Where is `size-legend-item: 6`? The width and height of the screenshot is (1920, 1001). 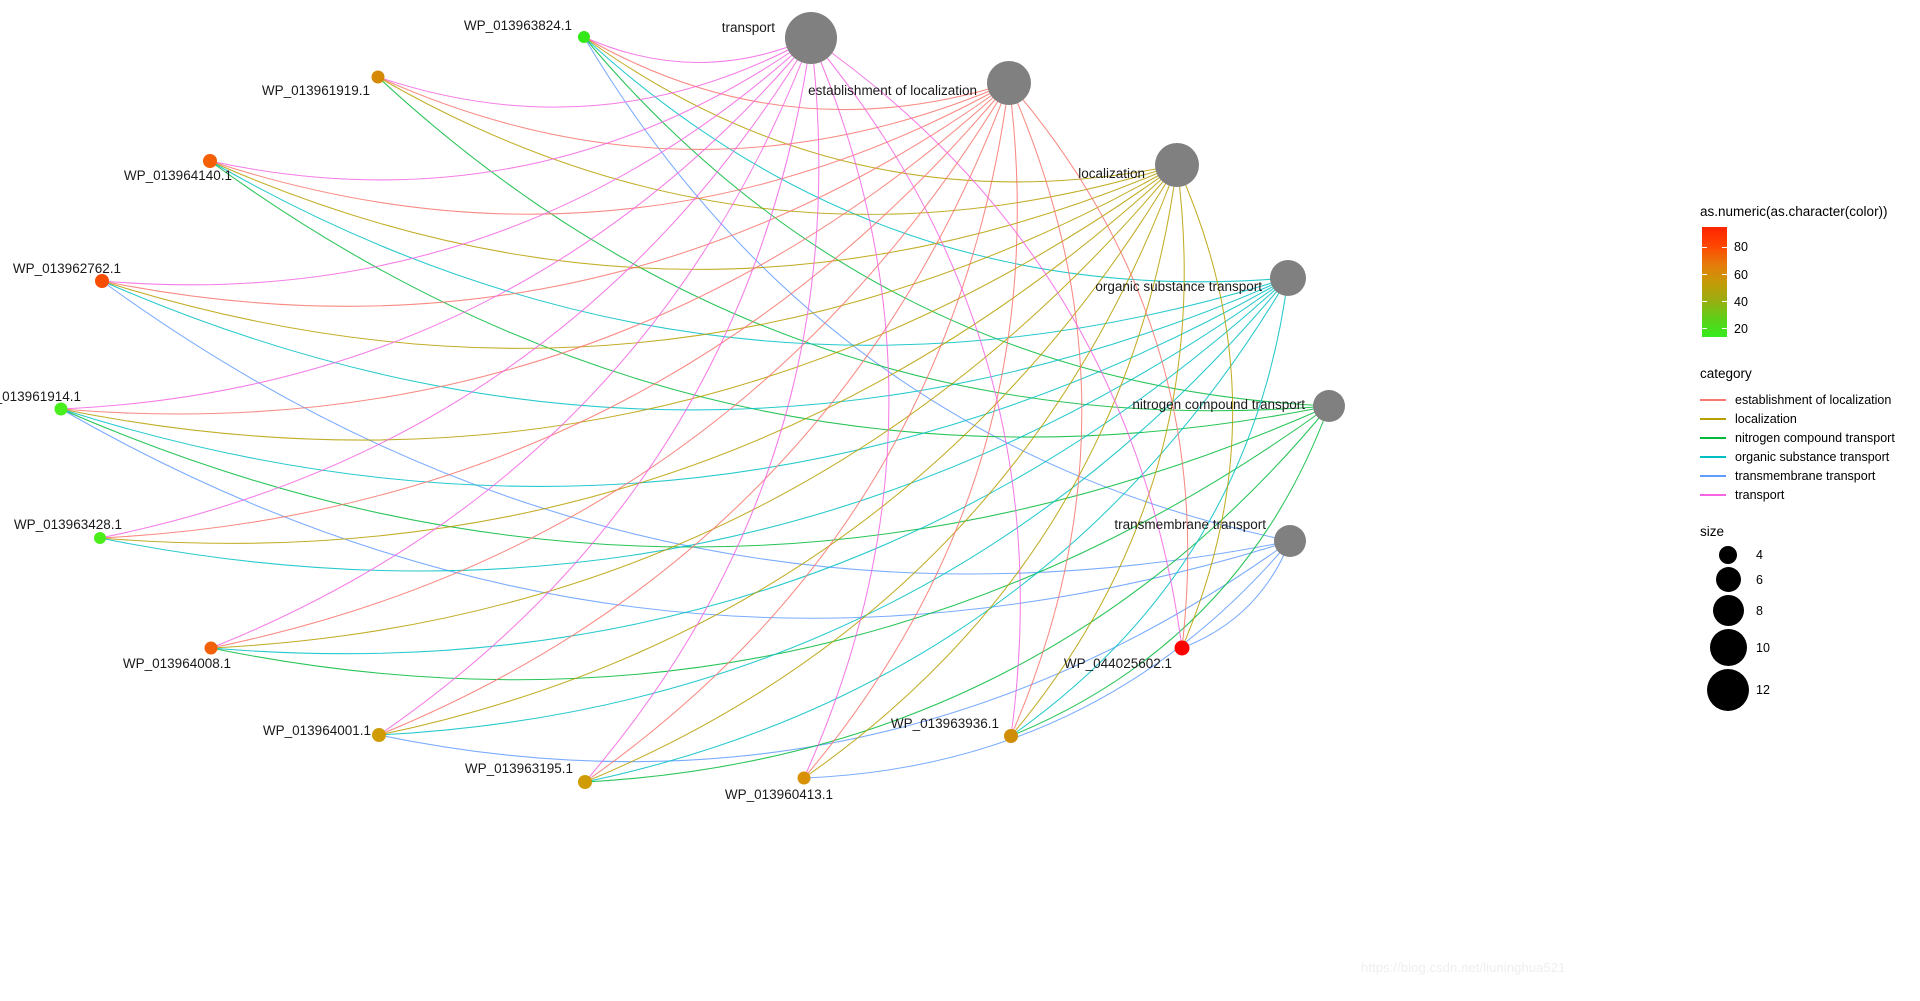 size-legend-item: 6 is located at coordinates (1735, 579).